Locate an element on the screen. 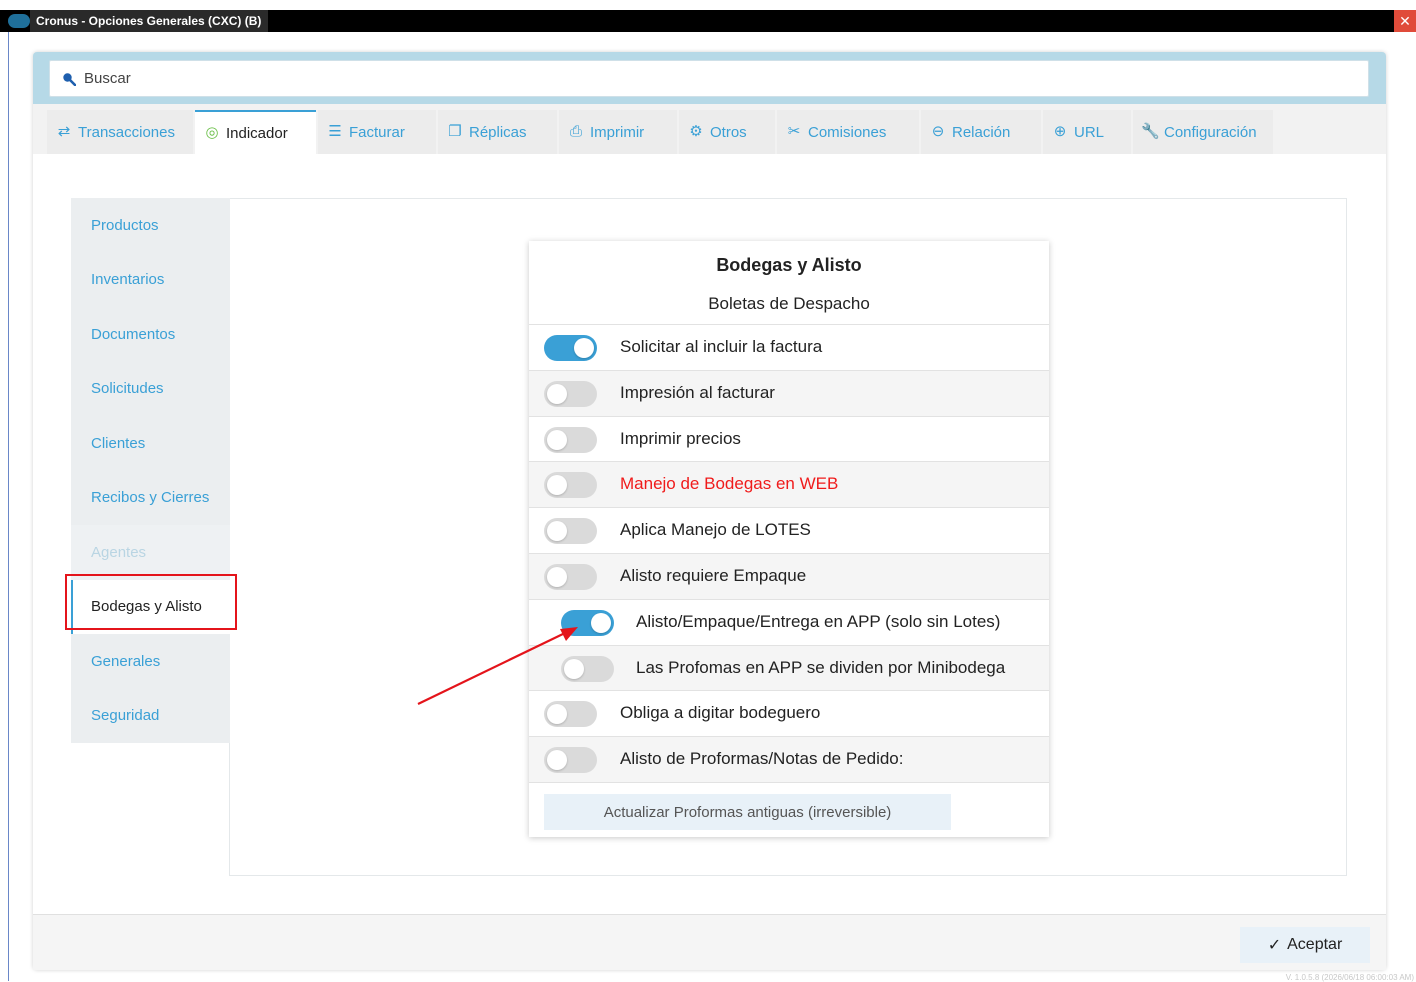  tab-8: ⊕ URL is located at coordinates (1087, 132).